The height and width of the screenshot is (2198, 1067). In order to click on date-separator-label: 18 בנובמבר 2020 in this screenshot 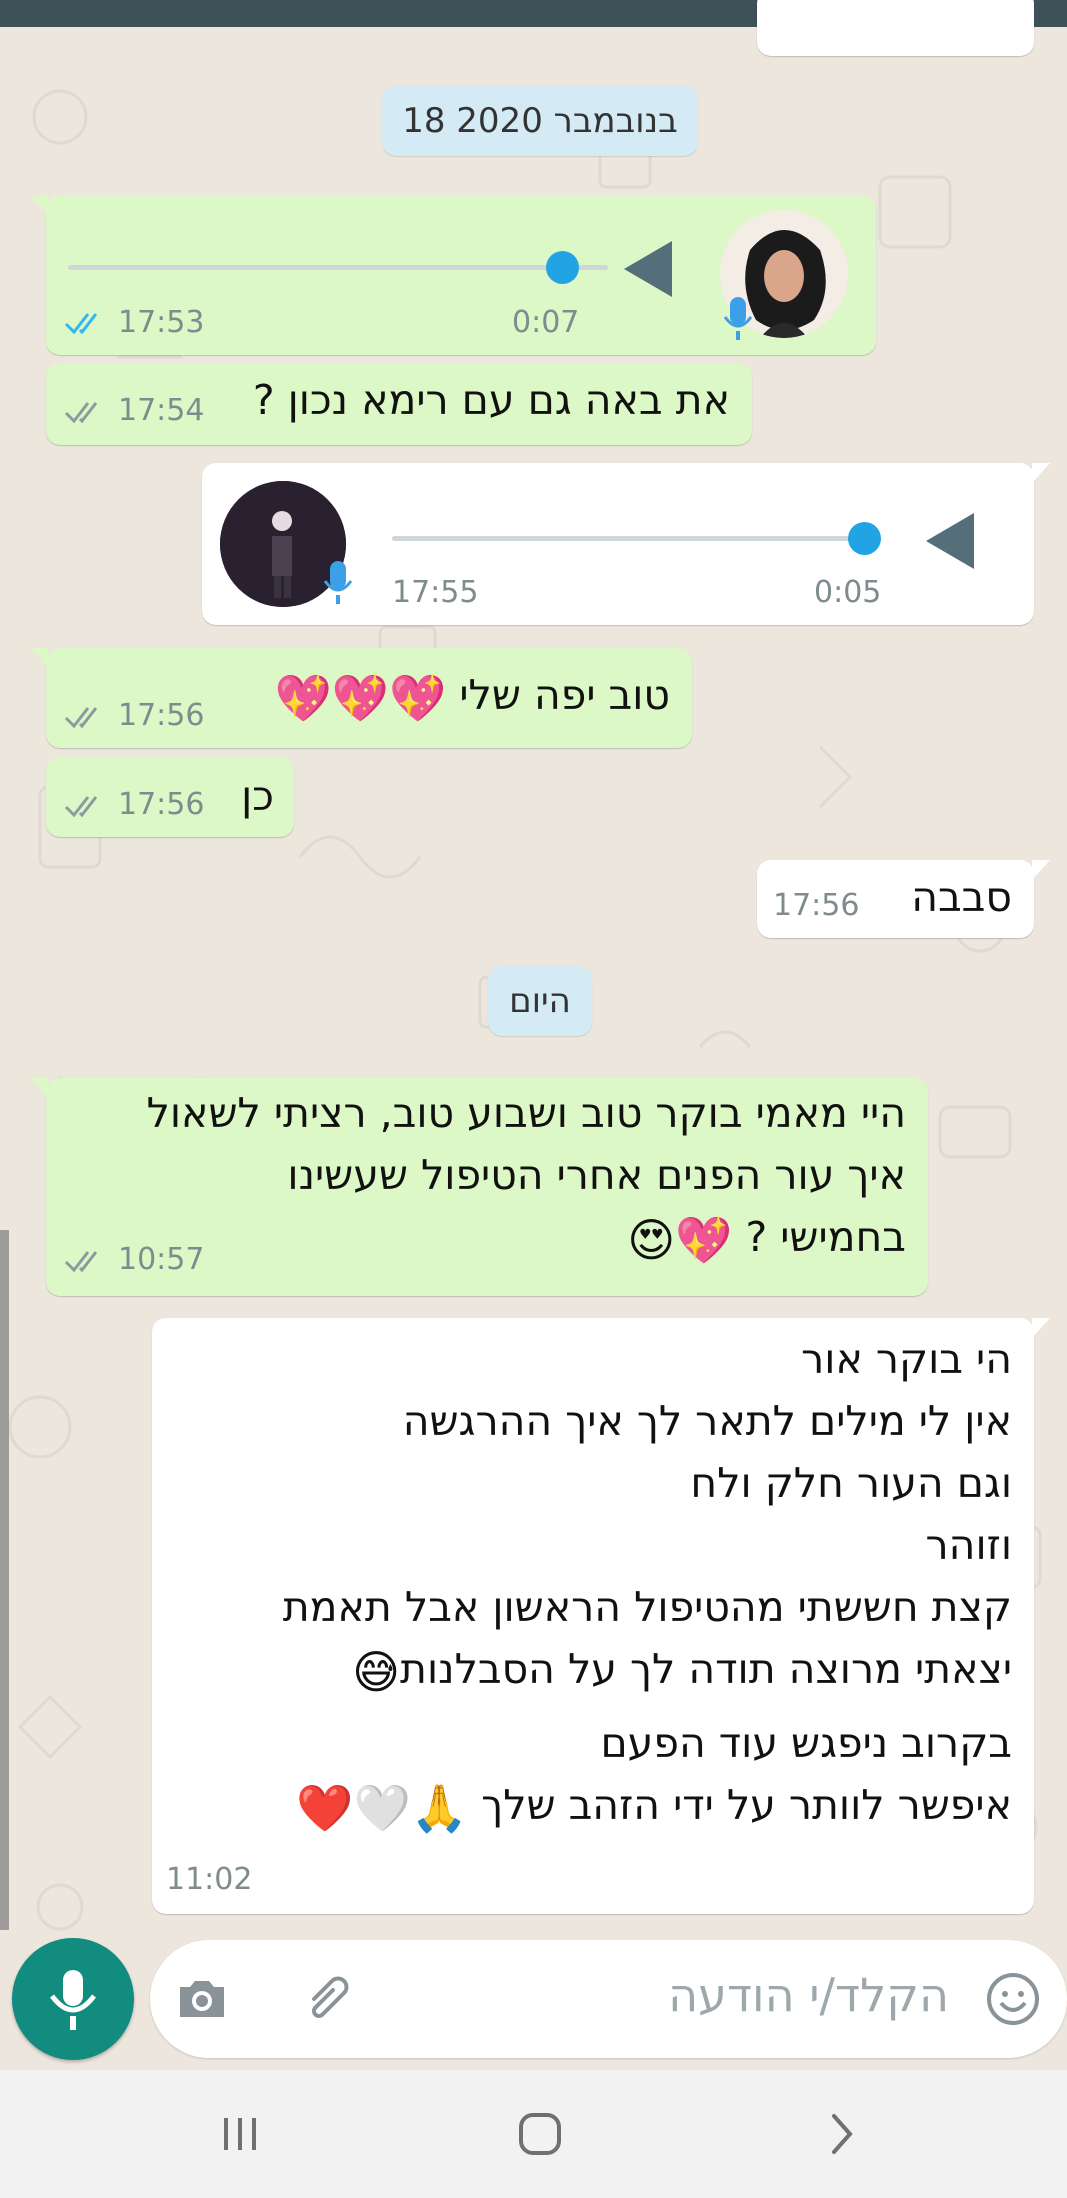, I will do `click(540, 121)`.